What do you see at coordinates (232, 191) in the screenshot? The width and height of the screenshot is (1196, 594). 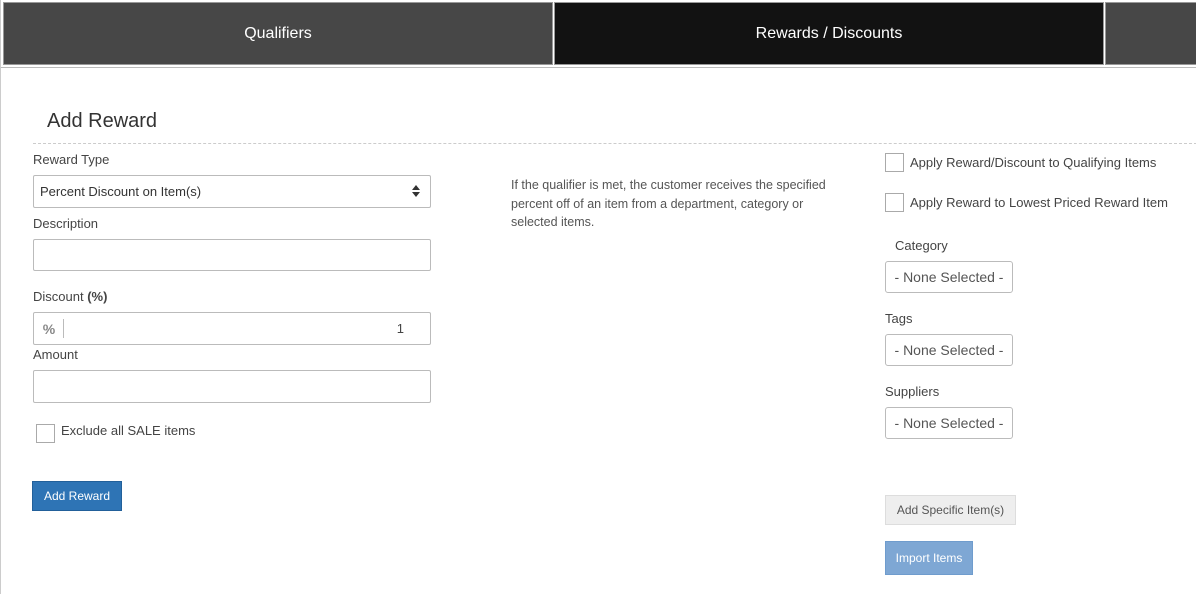 I see `reward-type-select: Percent Discount on Item(s)` at bounding box center [232, 191].